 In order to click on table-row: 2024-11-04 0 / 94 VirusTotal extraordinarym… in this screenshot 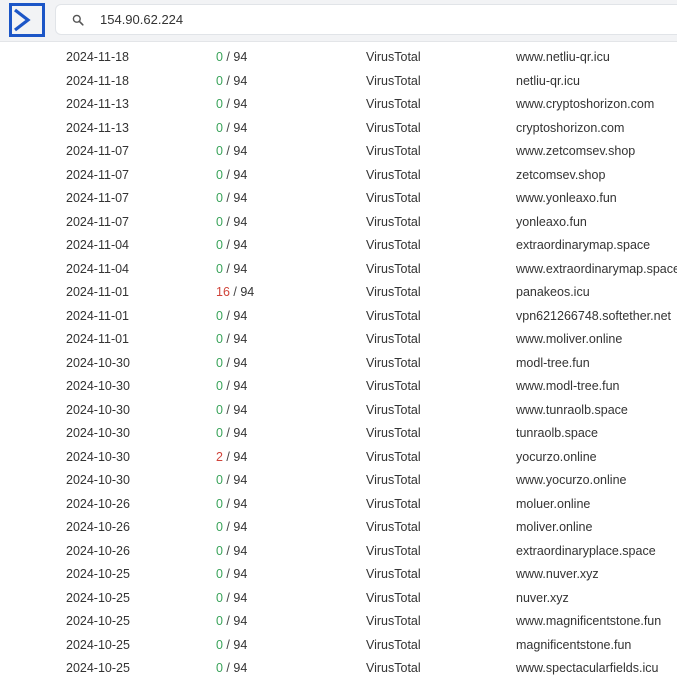, I will do `click(338, 245)`.